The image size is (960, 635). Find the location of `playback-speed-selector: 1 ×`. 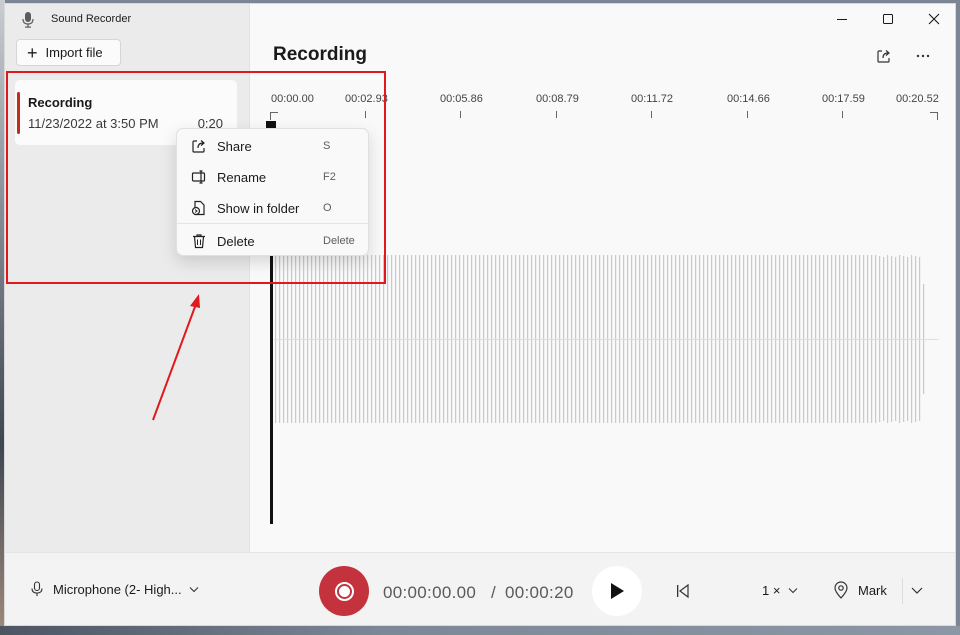

playback-speed-selector: 1 × is located at coordinates (780, 590).